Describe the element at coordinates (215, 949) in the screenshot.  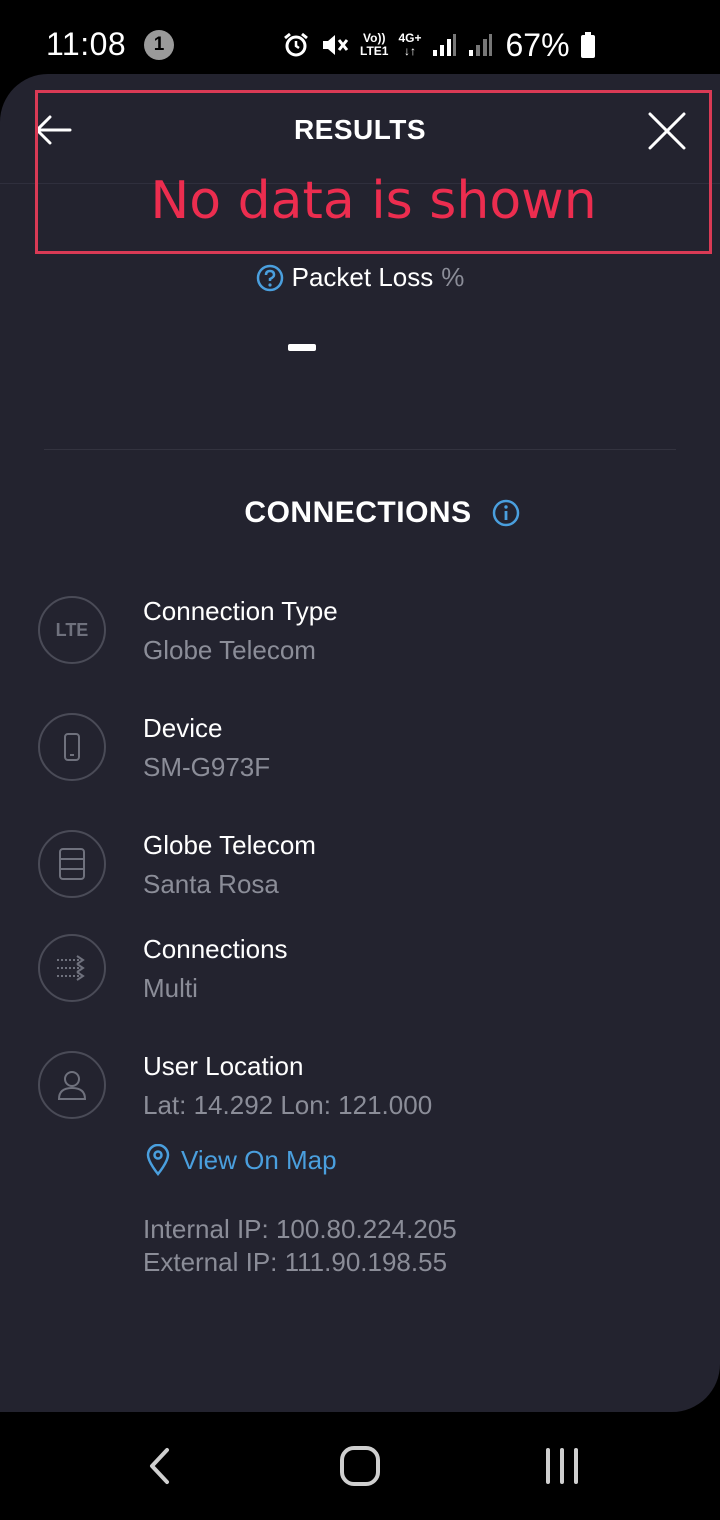
I see `item-title: Connections` at that location.